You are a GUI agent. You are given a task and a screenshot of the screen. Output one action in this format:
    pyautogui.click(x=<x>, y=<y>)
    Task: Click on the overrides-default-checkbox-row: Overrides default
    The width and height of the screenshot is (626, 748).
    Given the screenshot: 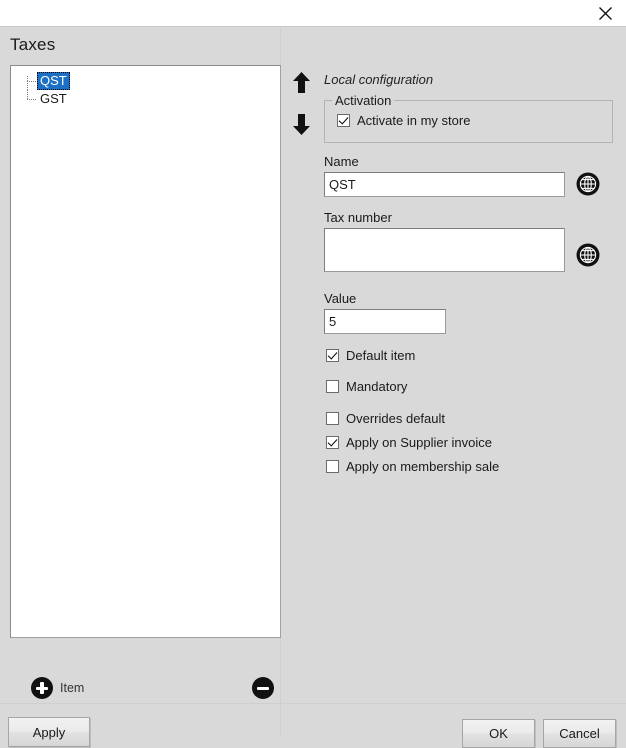 What is the action you would take?
    pyautogui.click(x=385, y=418)
    